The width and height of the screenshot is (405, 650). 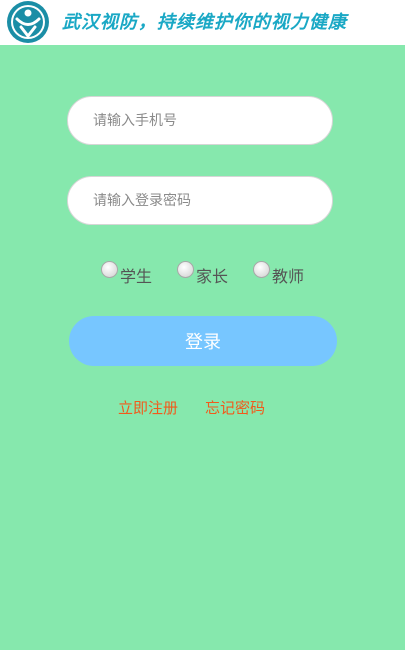 What do you see at coordinates (203, 341) in the screenshot?
I see `login-button: 登录` at bounding box center [203, 341].